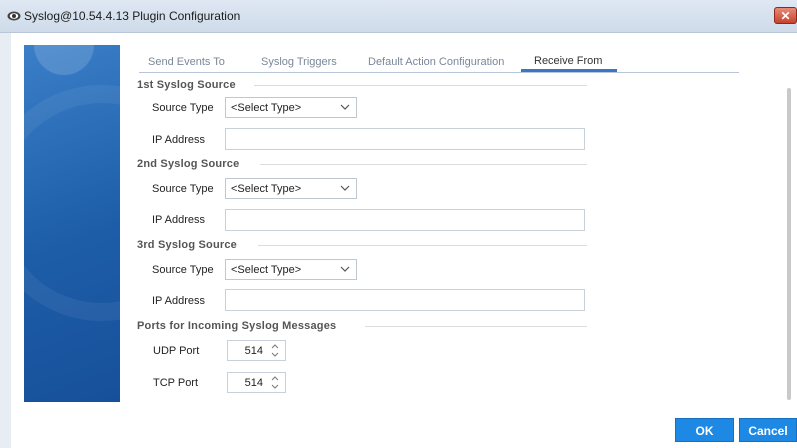 Image resolution: width=797 pixels, height=448 pixels. Describe the element at coordinates (14, 16) in the screenshot. I see `eye-icon` at that location.